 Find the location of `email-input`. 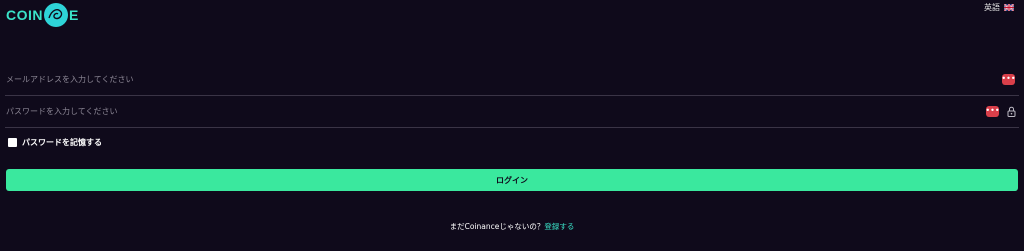

email-input is located at coordinates (503, 79).